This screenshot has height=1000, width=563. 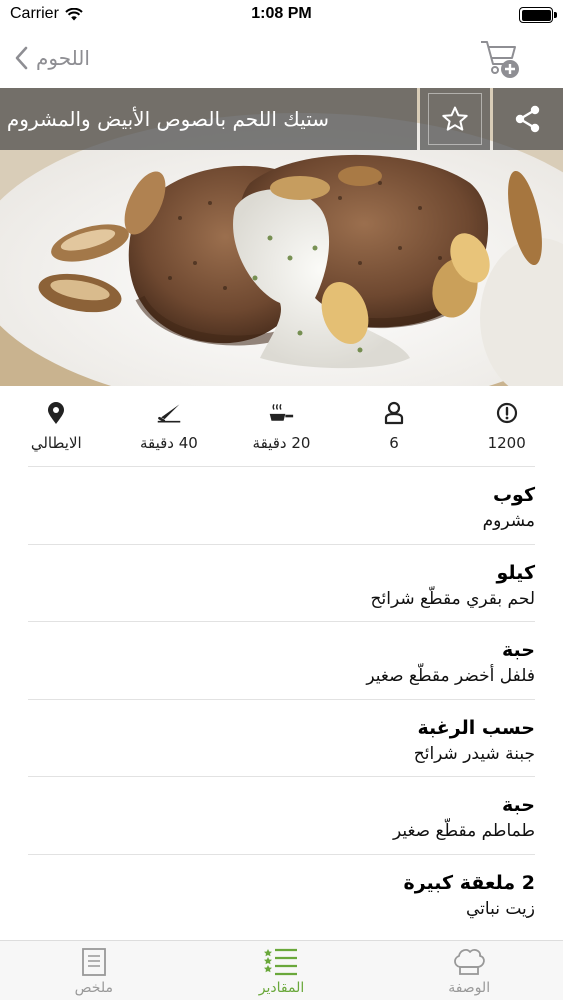 What do you see at coordinates (469, 987) in the screenshot?
I see `tab-recipe-label: الوصفة` at bounding box center [469, 987].